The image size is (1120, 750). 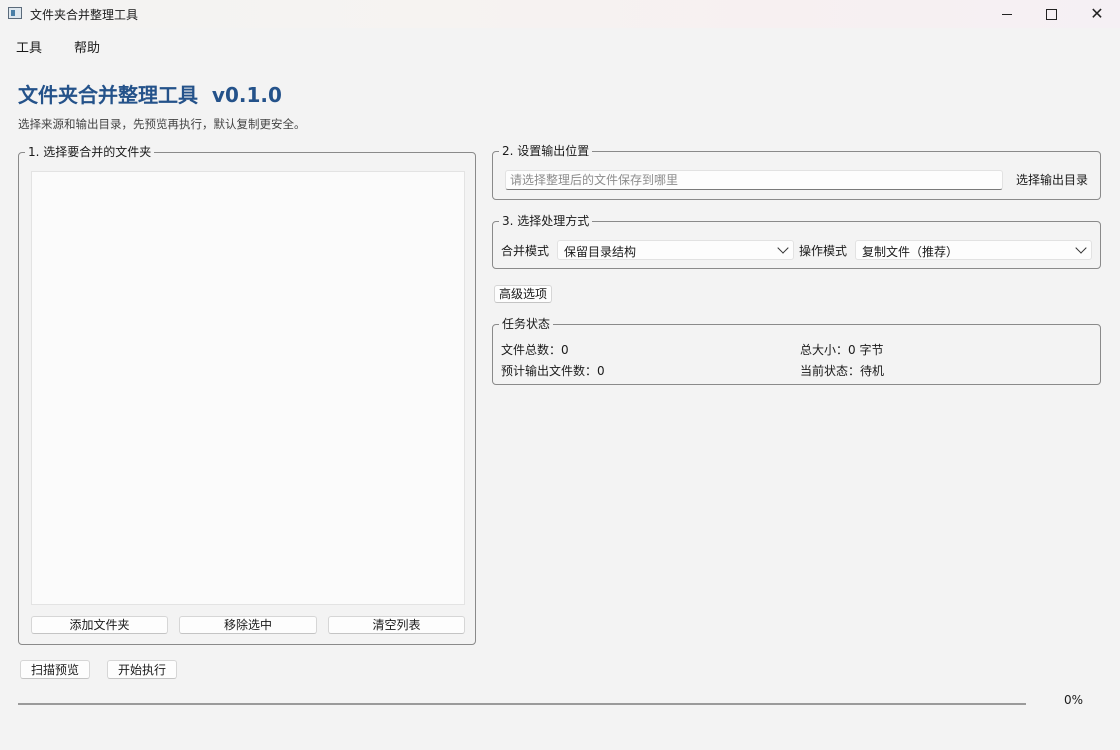 What do you see at coordinates (973, 250) in the screenshot?
I see `operation-mode-select: 复制文件（推荐）` at bounding box center [973, 250].